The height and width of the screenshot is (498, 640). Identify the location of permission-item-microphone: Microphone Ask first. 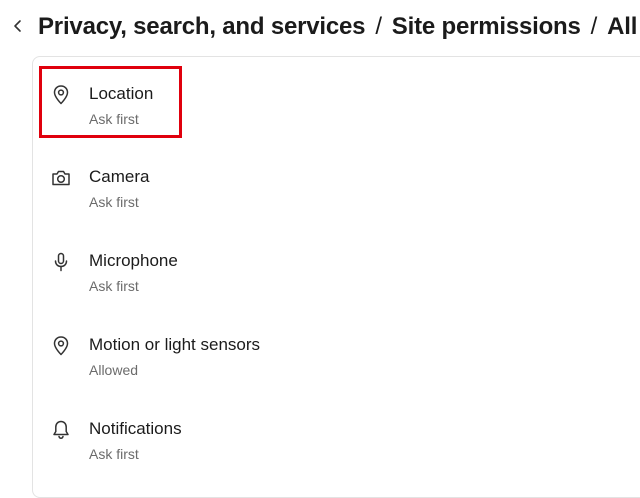
(333, 285).